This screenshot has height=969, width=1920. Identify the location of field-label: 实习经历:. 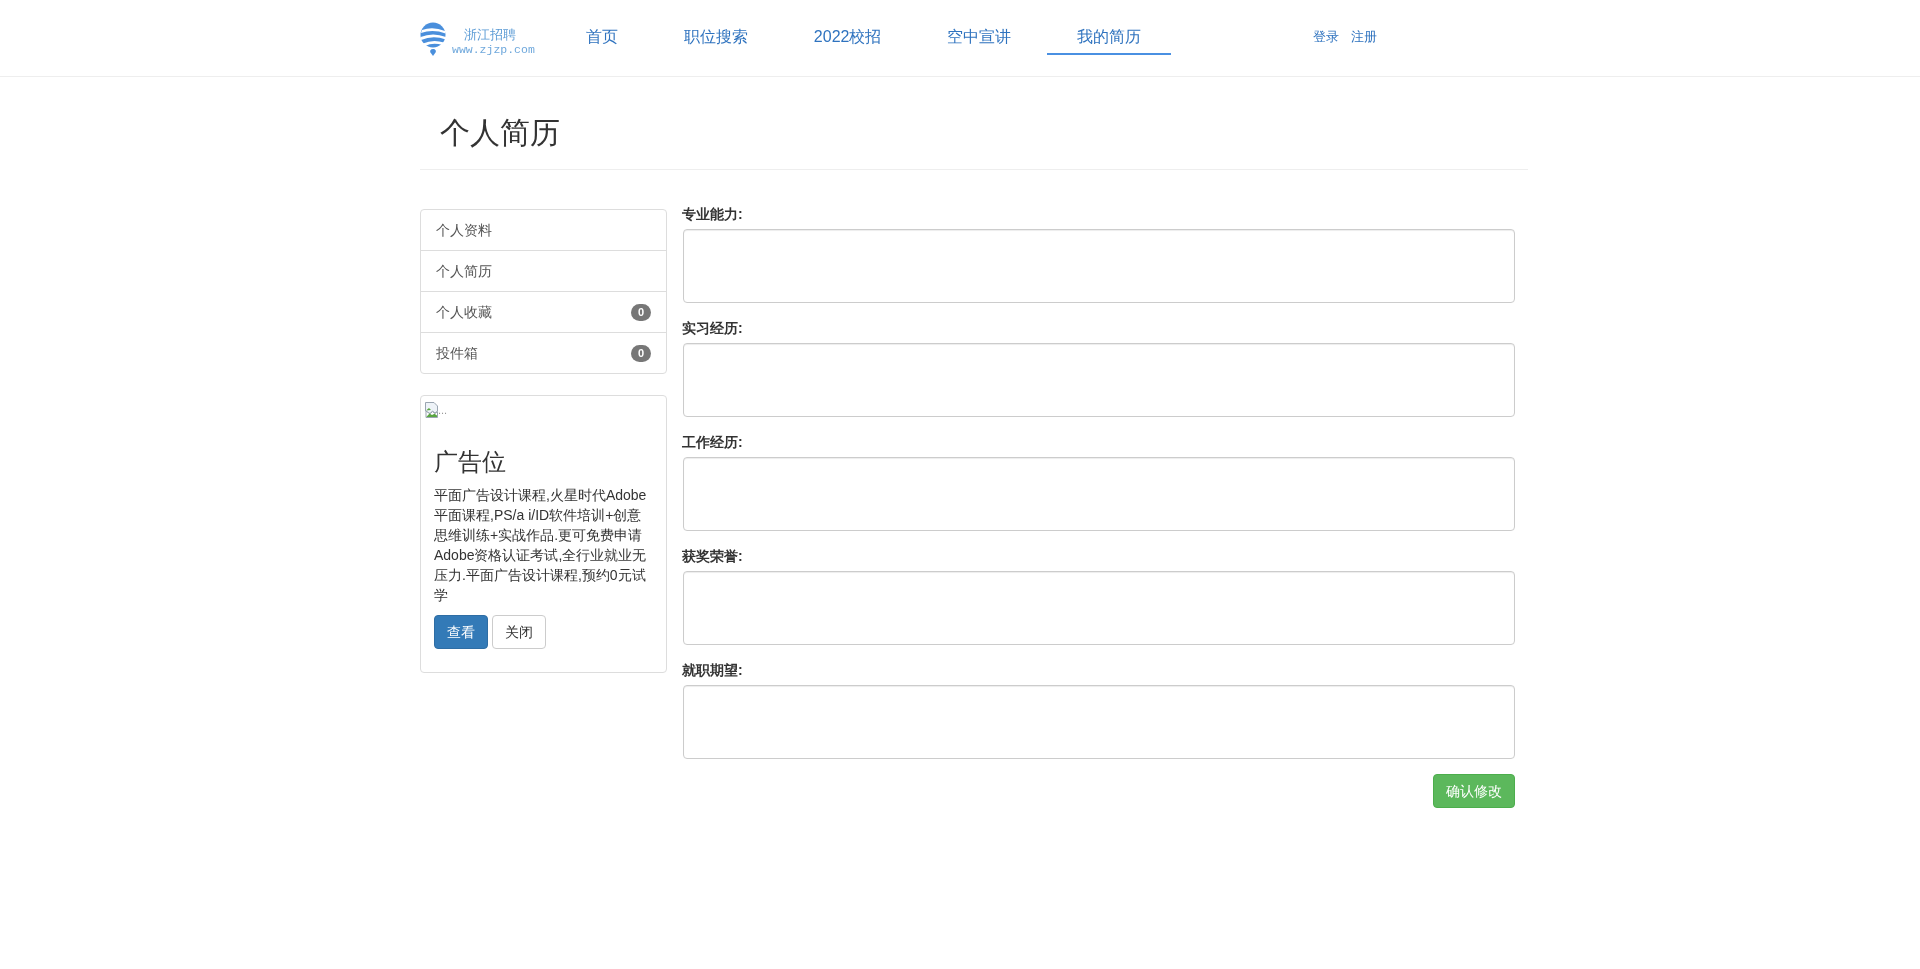
(712, 328).